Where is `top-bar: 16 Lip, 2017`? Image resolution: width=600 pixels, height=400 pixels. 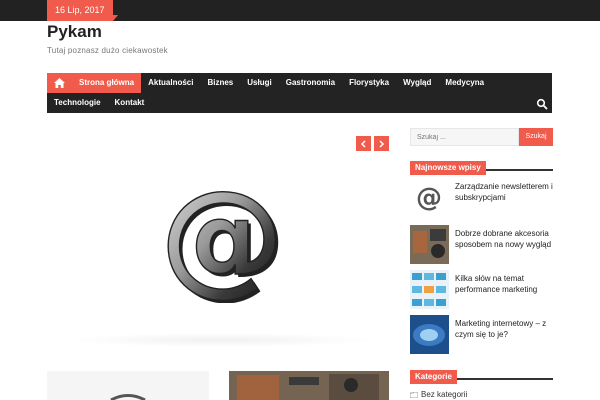
top-bar: 16 Lip, 2017 is located at coordinates (300, 10).